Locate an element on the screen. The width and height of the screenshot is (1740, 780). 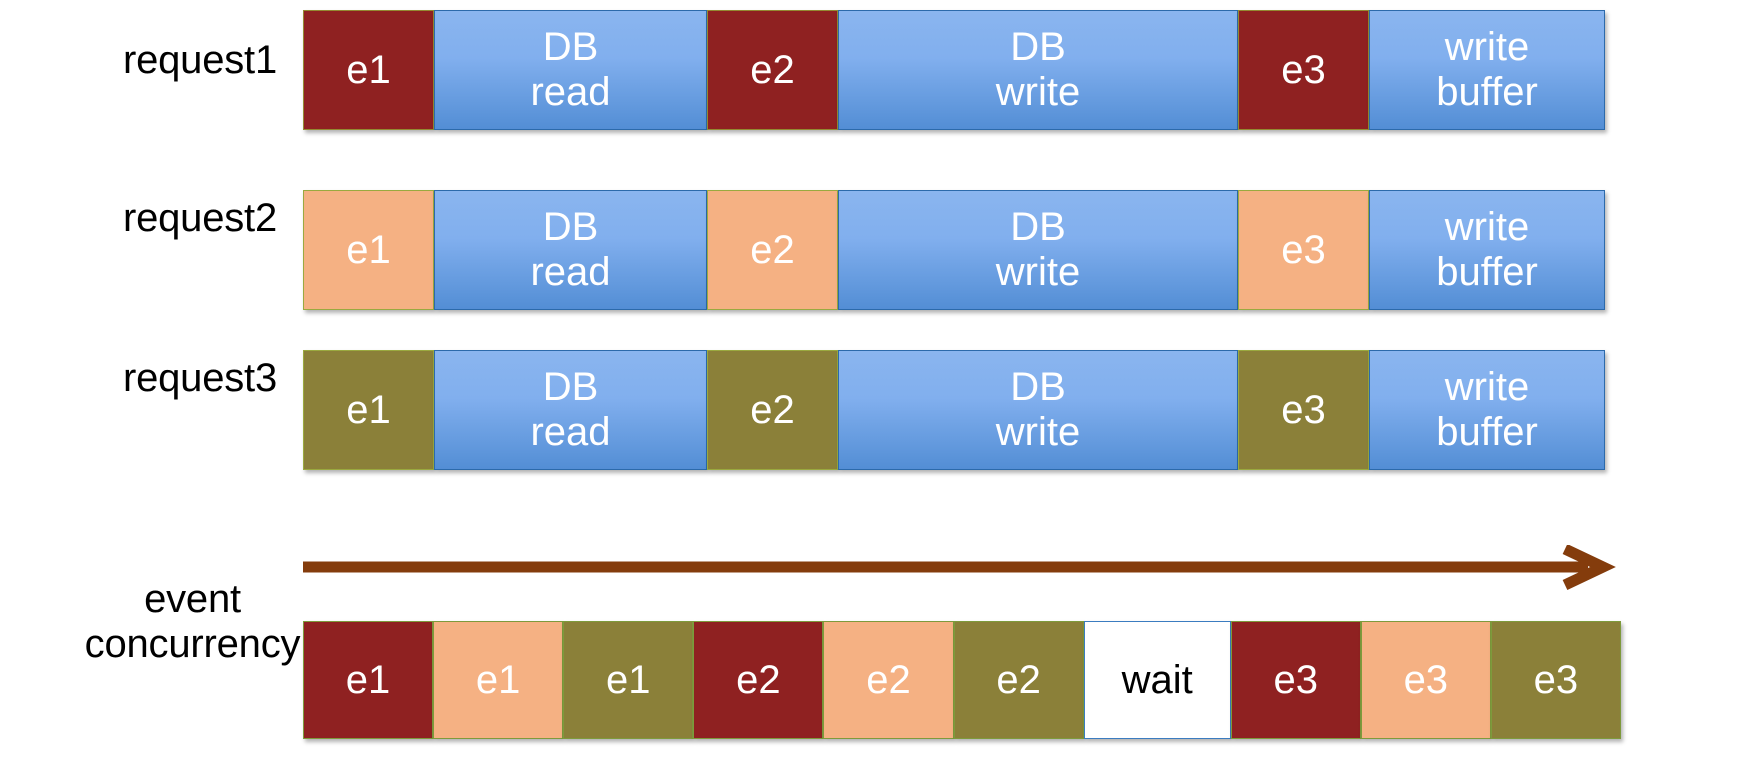
track-request2: e1 DB read e2 DB write e3 write buffer is located at coordinates (954, 250).